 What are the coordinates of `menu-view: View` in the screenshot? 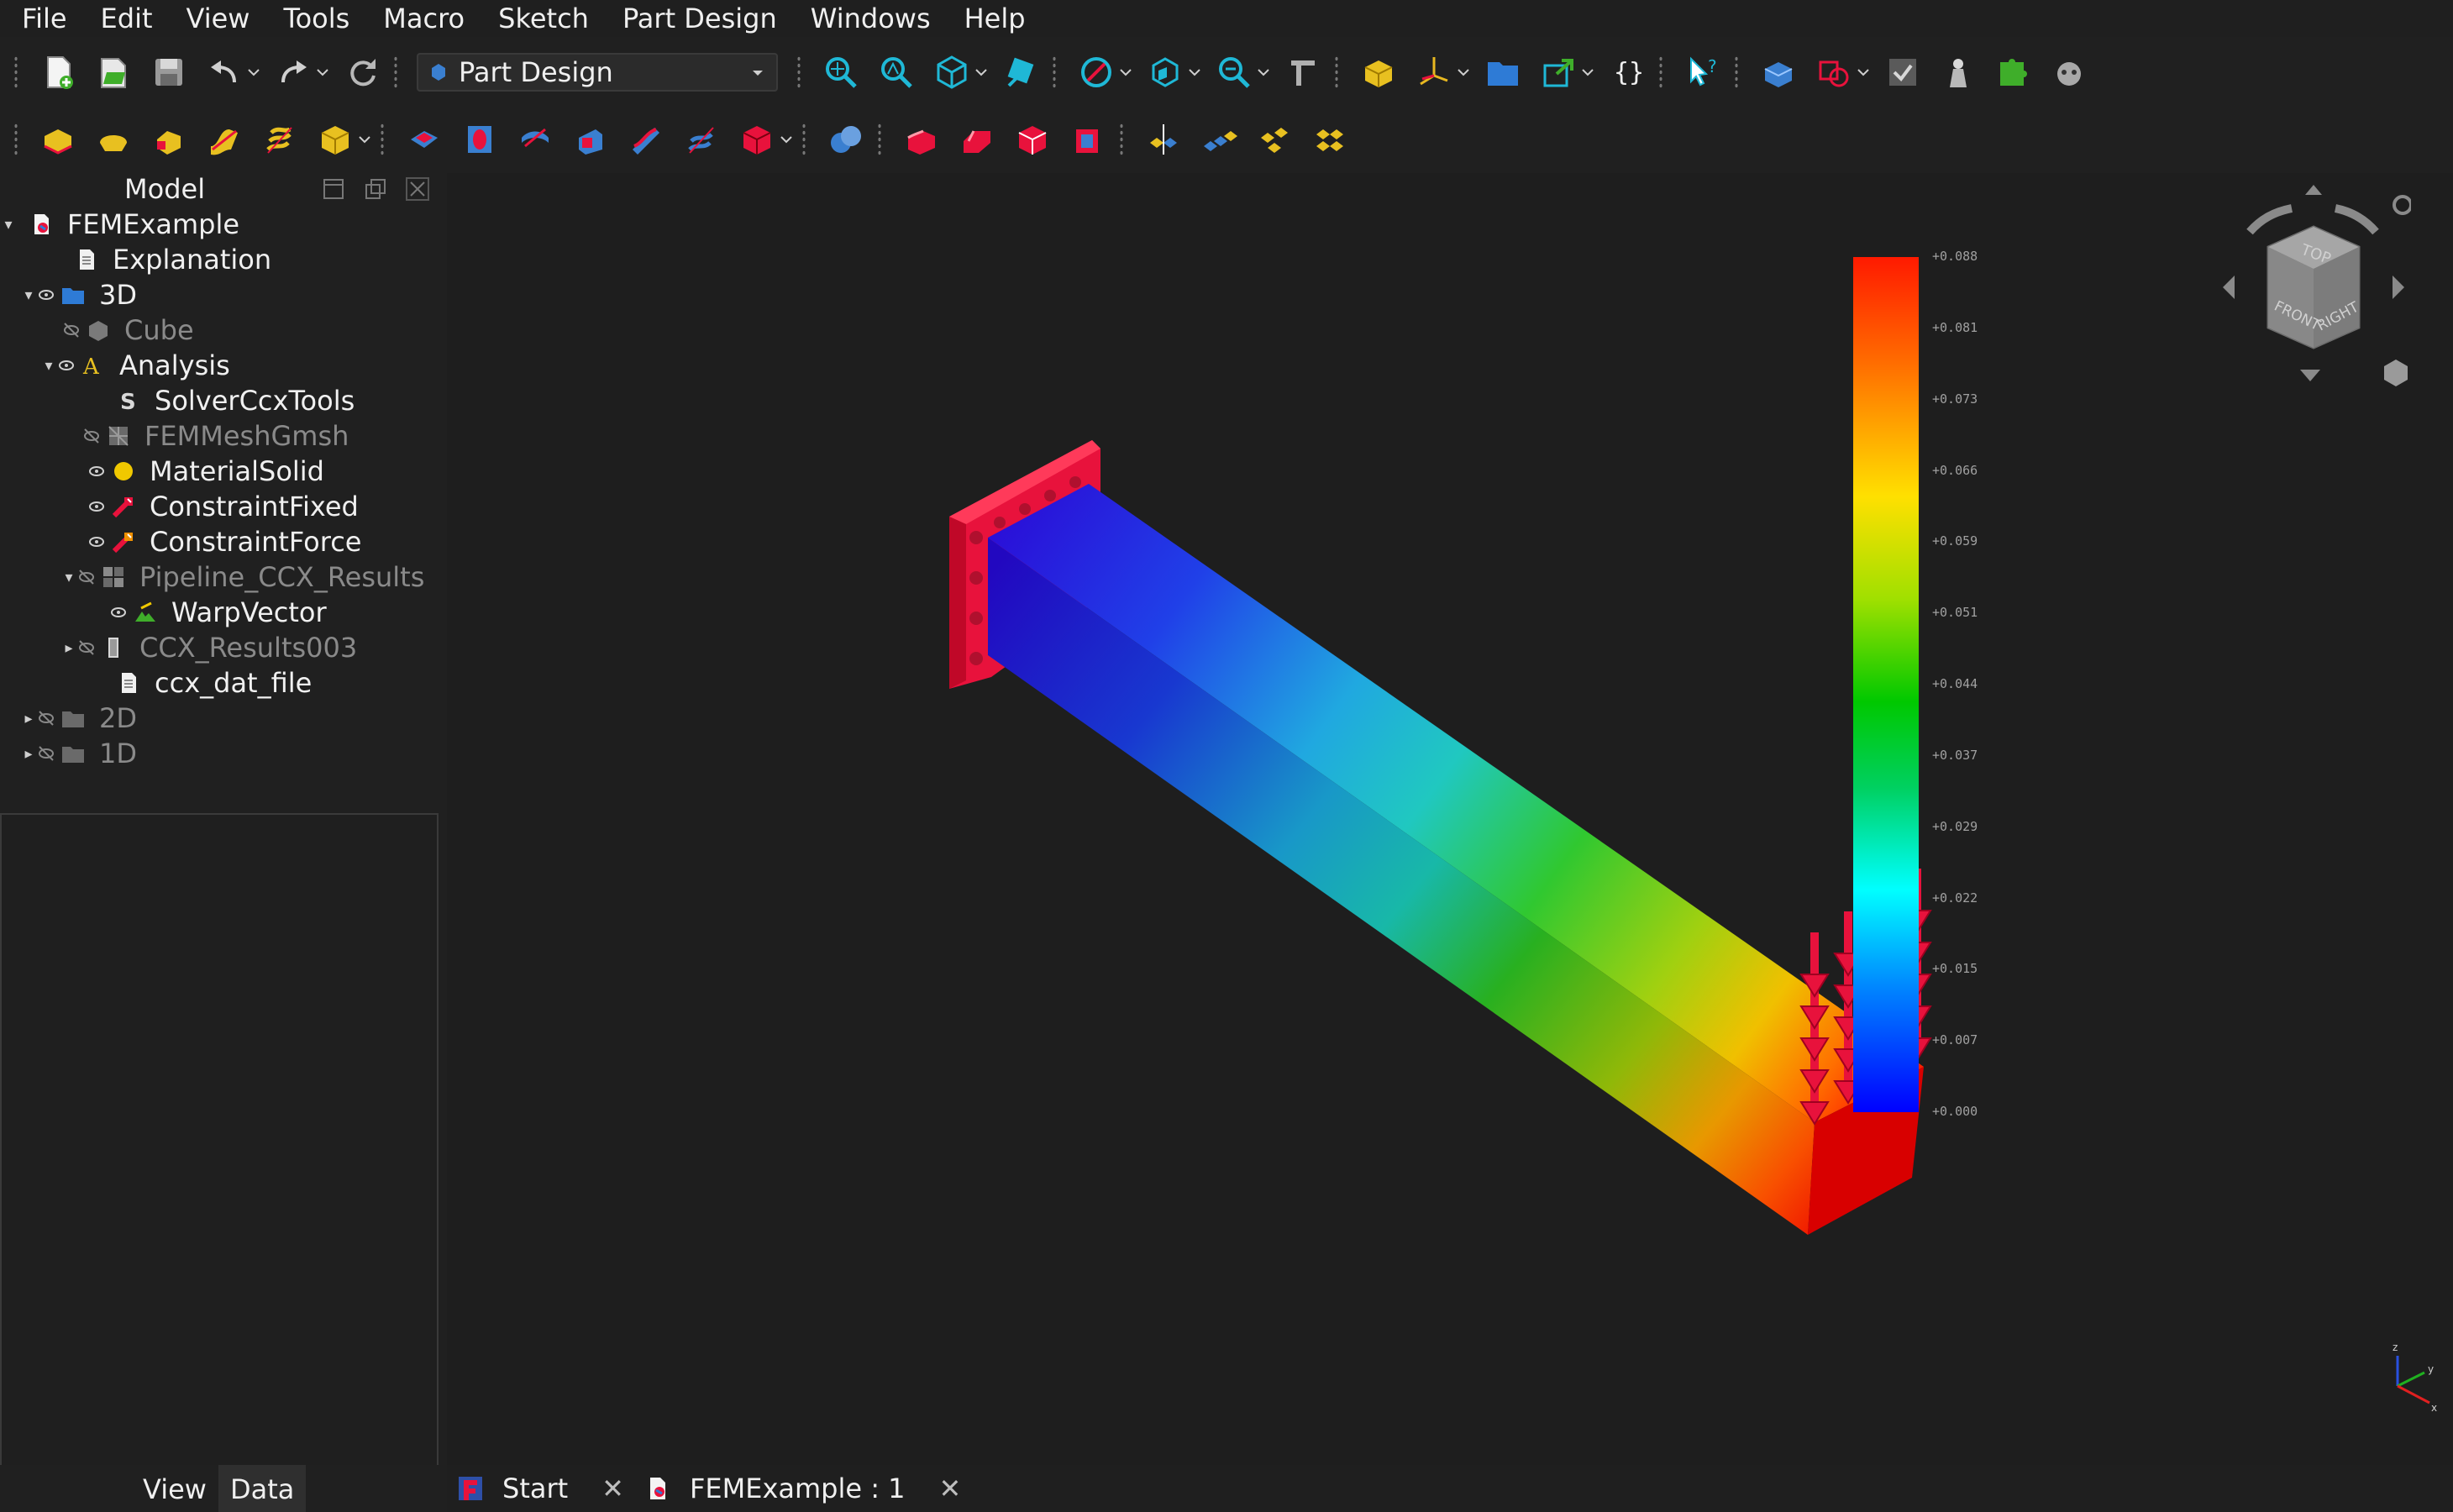 It's located at (223, 18).